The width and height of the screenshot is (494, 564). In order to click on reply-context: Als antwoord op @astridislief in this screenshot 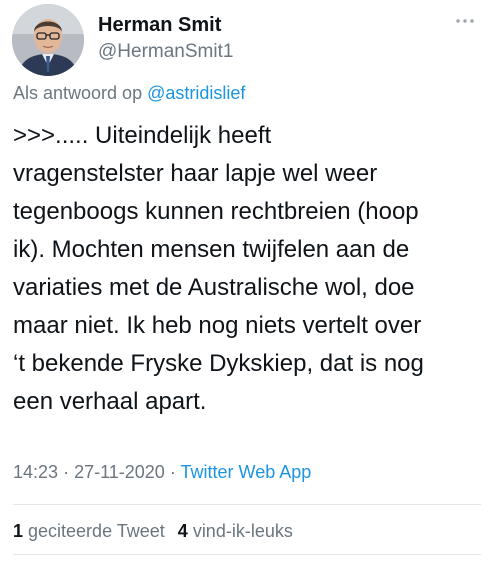, I will do `click(129, 93)`.